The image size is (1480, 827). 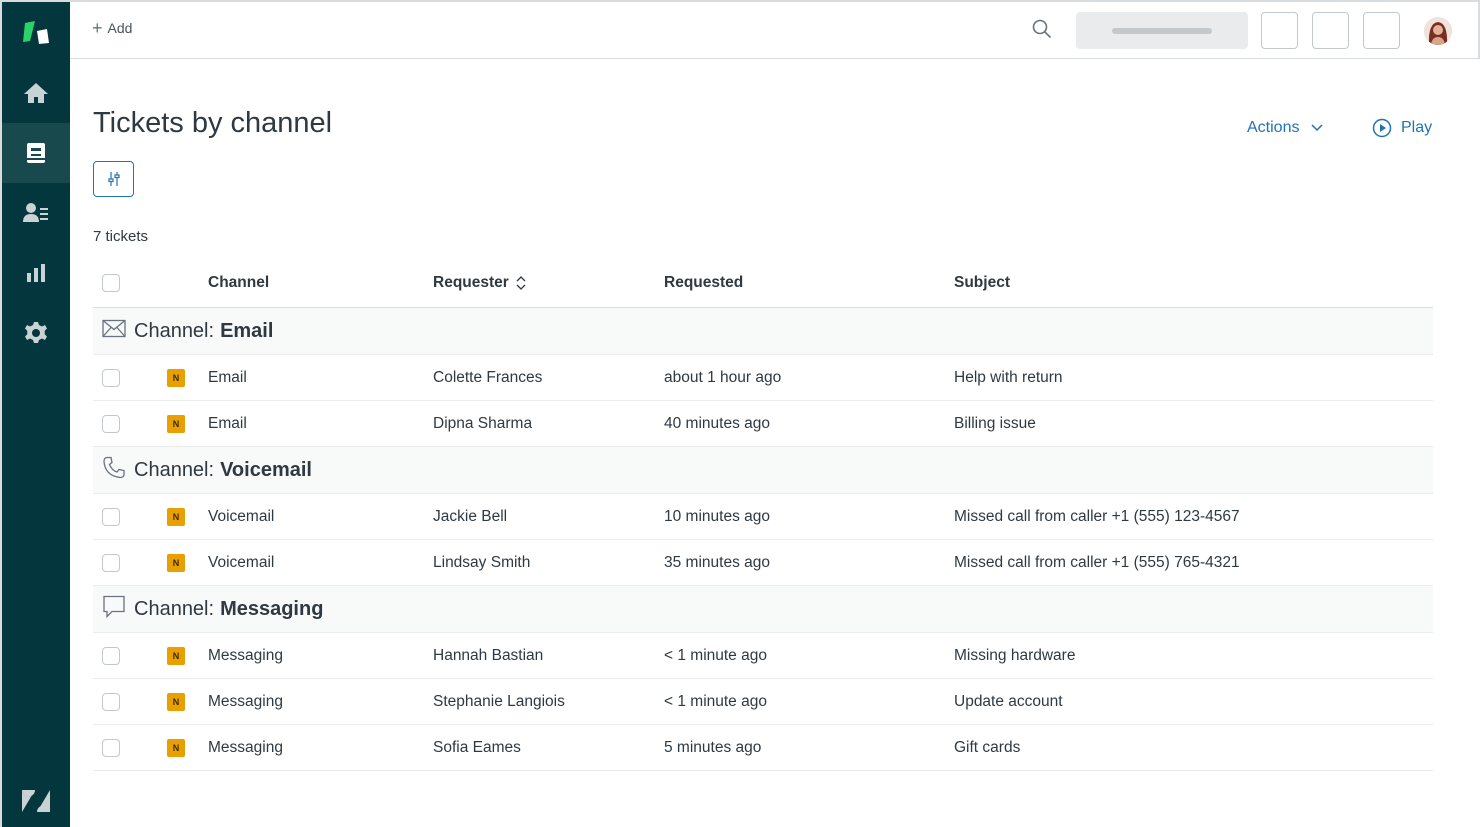 I want to click on cell-subject: Gift cards, so click(x=987, y=747).